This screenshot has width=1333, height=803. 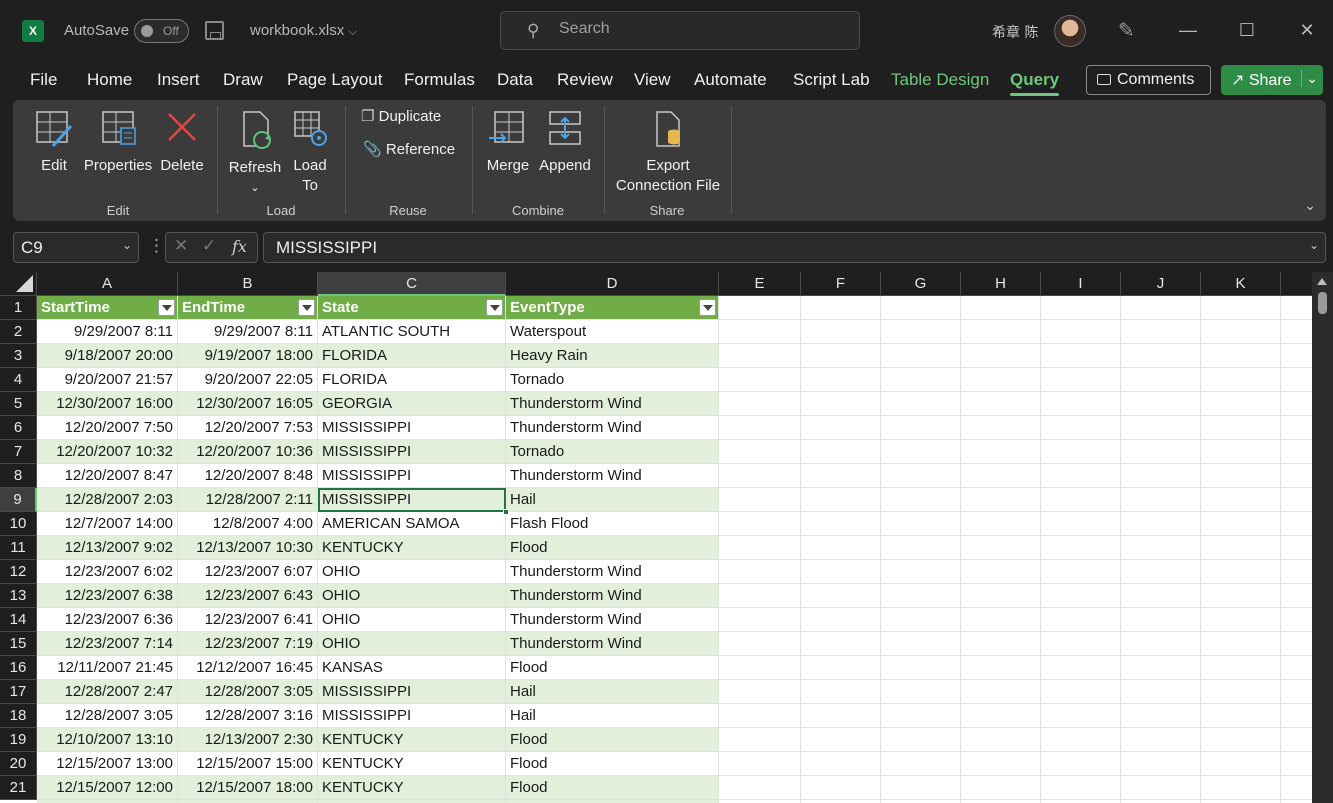 What do you see at coordinates (565, 142) in the screenshot?
I see `append-button: Append` at bounding box center [565, 142].